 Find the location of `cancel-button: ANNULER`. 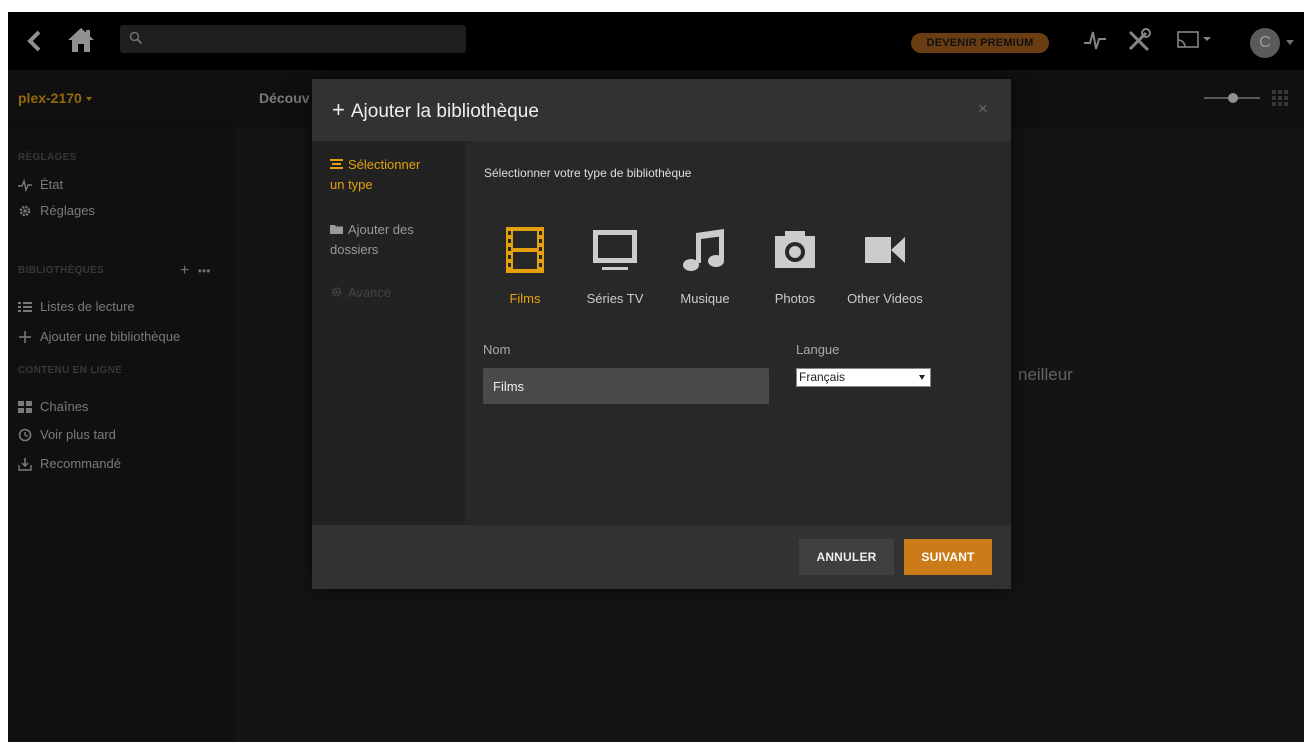

cancel-button: ANNULER is located at coordinates (846, 557).